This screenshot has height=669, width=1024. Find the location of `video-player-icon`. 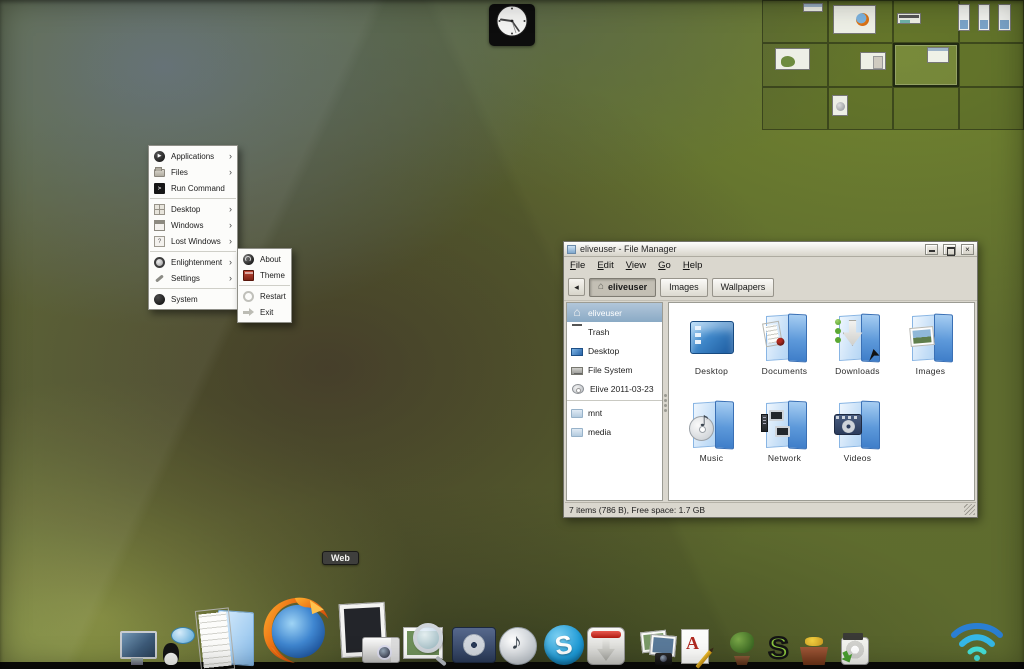

video-player-icon is located at coordinates (474, 645).